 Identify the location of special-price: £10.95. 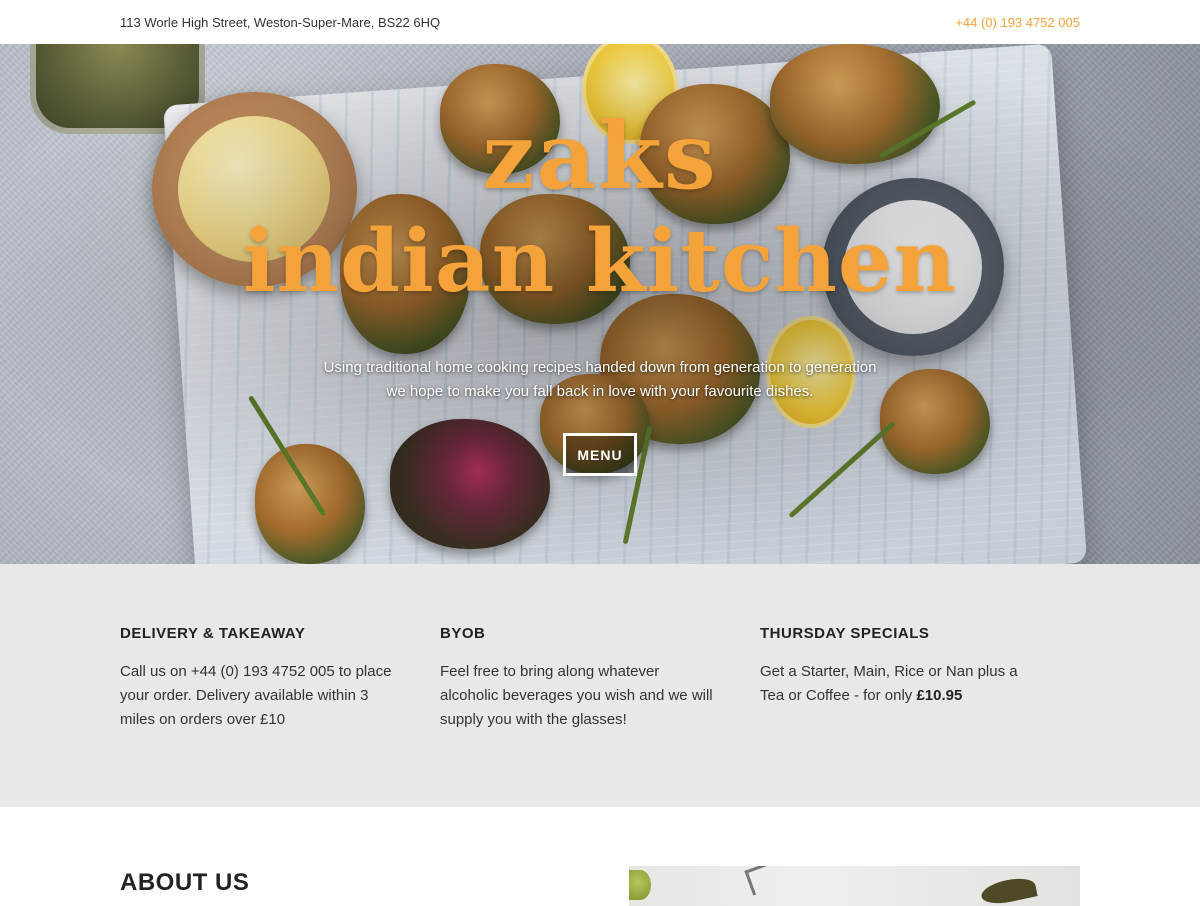
(939, 695).